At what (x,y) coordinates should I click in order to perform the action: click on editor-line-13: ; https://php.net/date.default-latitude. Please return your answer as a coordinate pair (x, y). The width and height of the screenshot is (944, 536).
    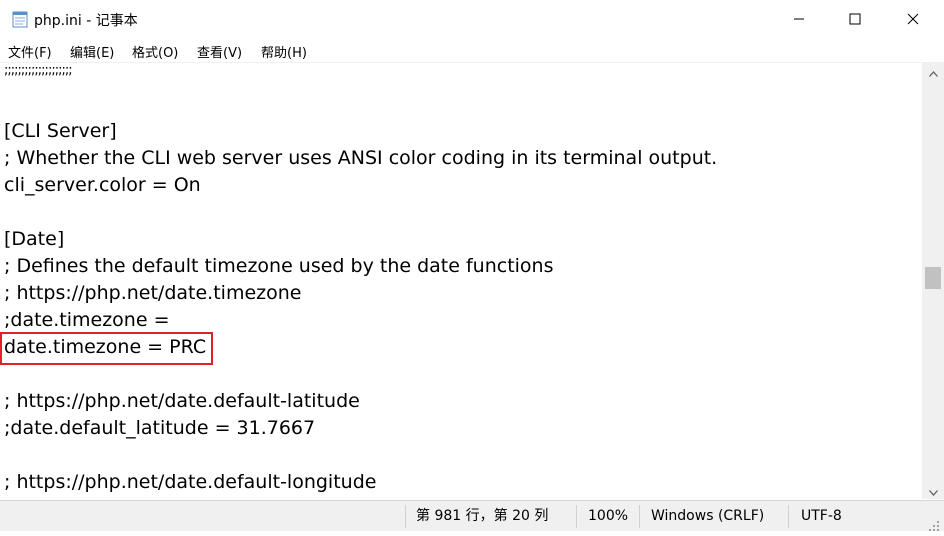
    Looking at the image, I should click on (182, 401).